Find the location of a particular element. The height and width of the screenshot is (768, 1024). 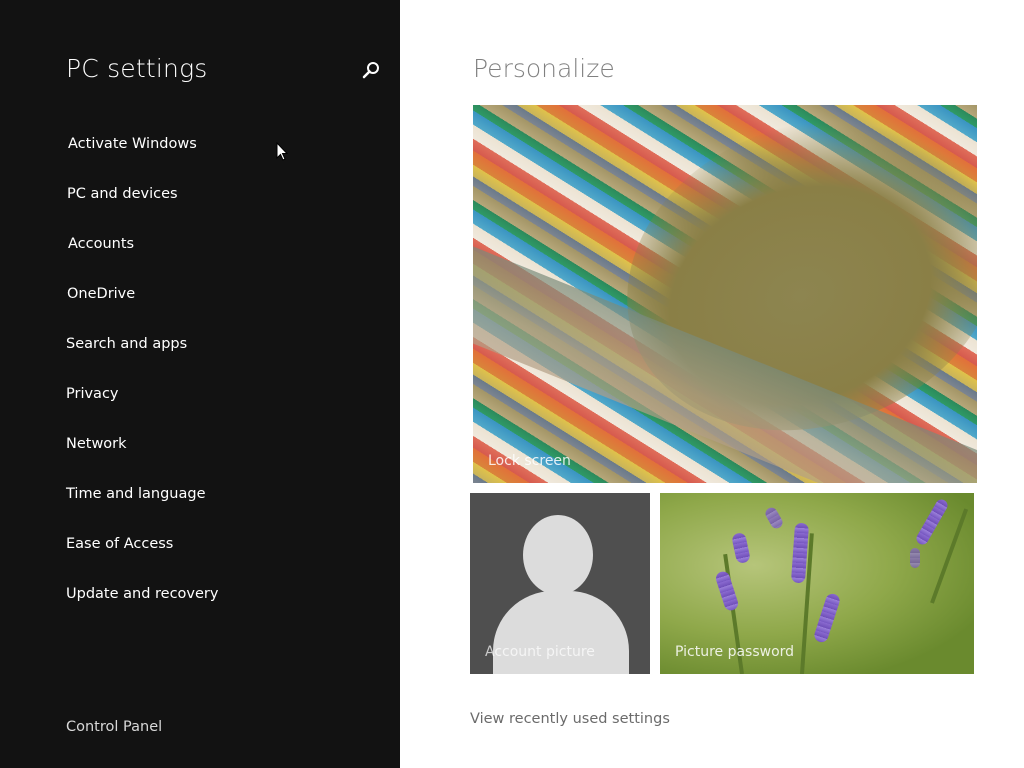

sidebar-item-time-and-language: Time and language is located at coordinates (136, 494).